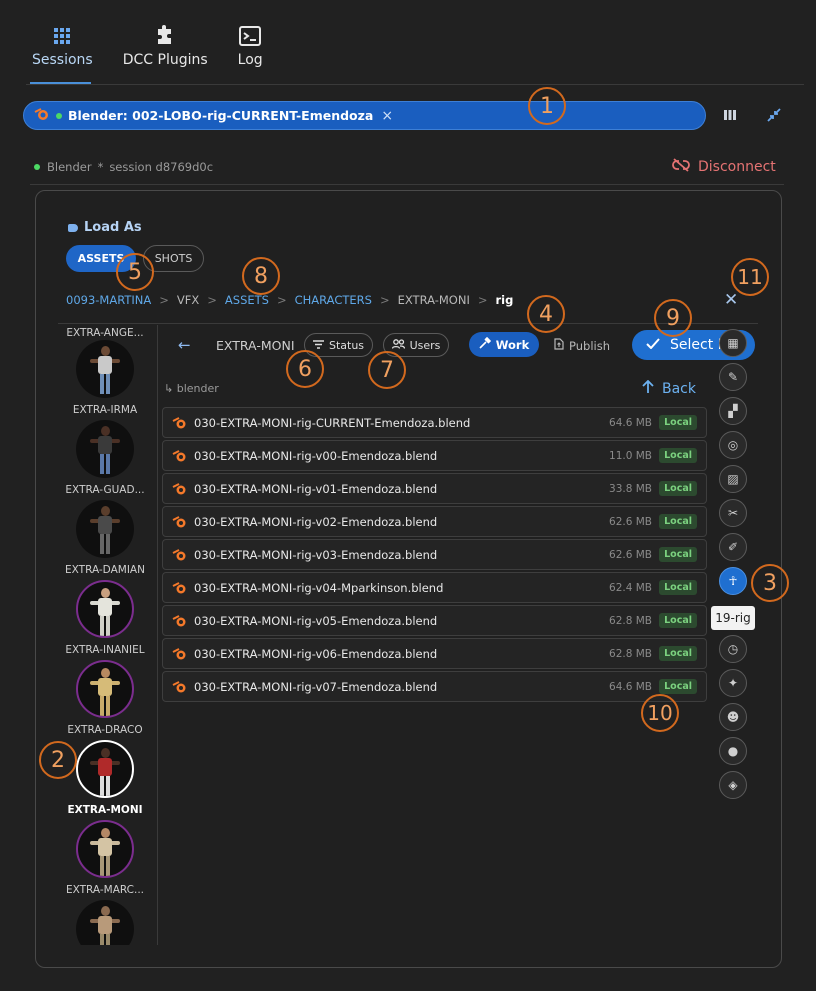 This screenshot has width=816, height=991. Describe the element at coordinates (750, 277) in the screenshot. I see `annotation-marker: 11` at that location.